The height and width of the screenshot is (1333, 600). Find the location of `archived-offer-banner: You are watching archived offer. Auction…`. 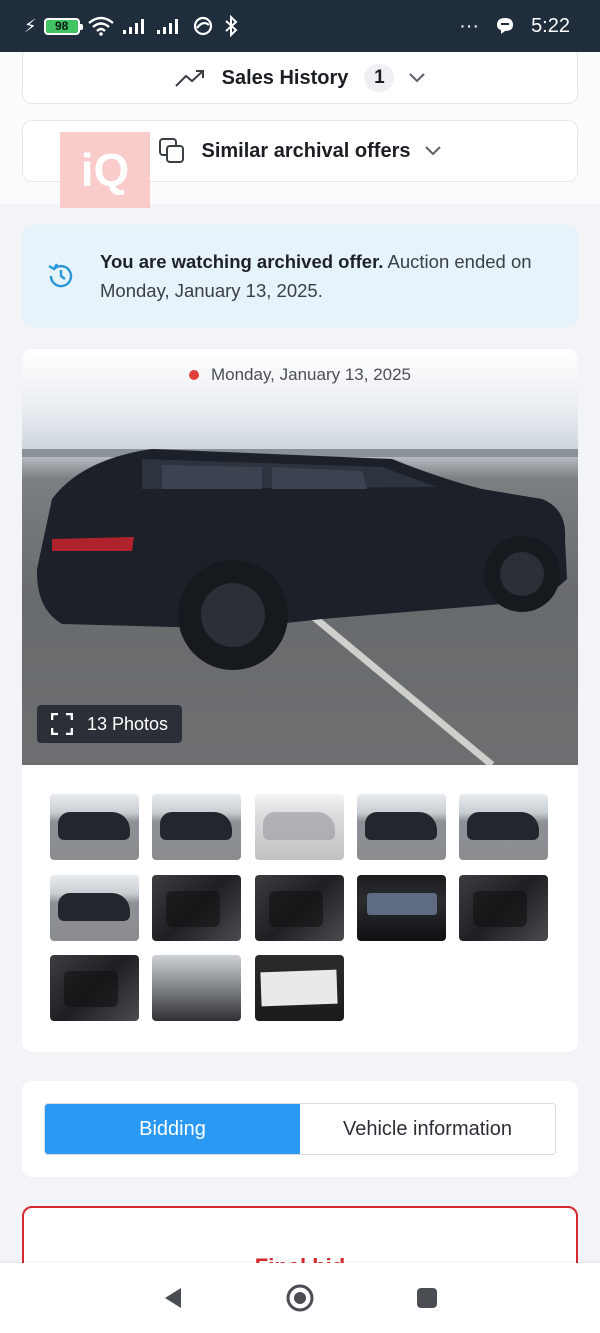

archived-offer-banner: You are watching archived offer. Auction… is located at coordinates (300, 276).